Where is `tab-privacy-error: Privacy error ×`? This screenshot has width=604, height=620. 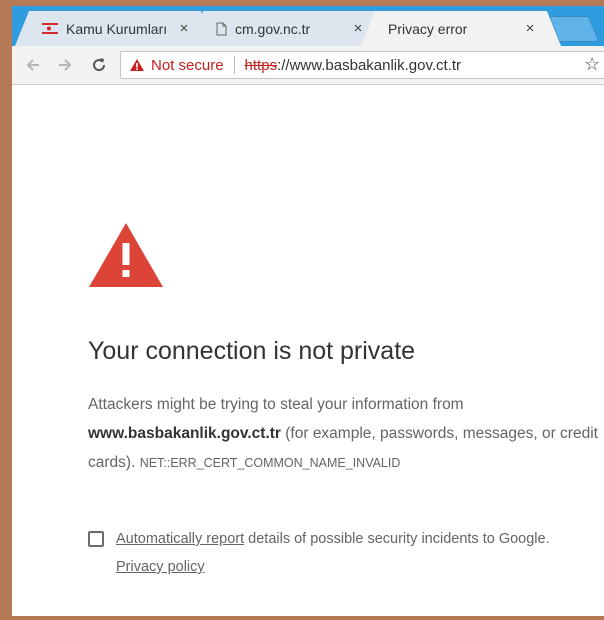 tab-privacy-error: Privacy error × is located at coordinates (461, 28).